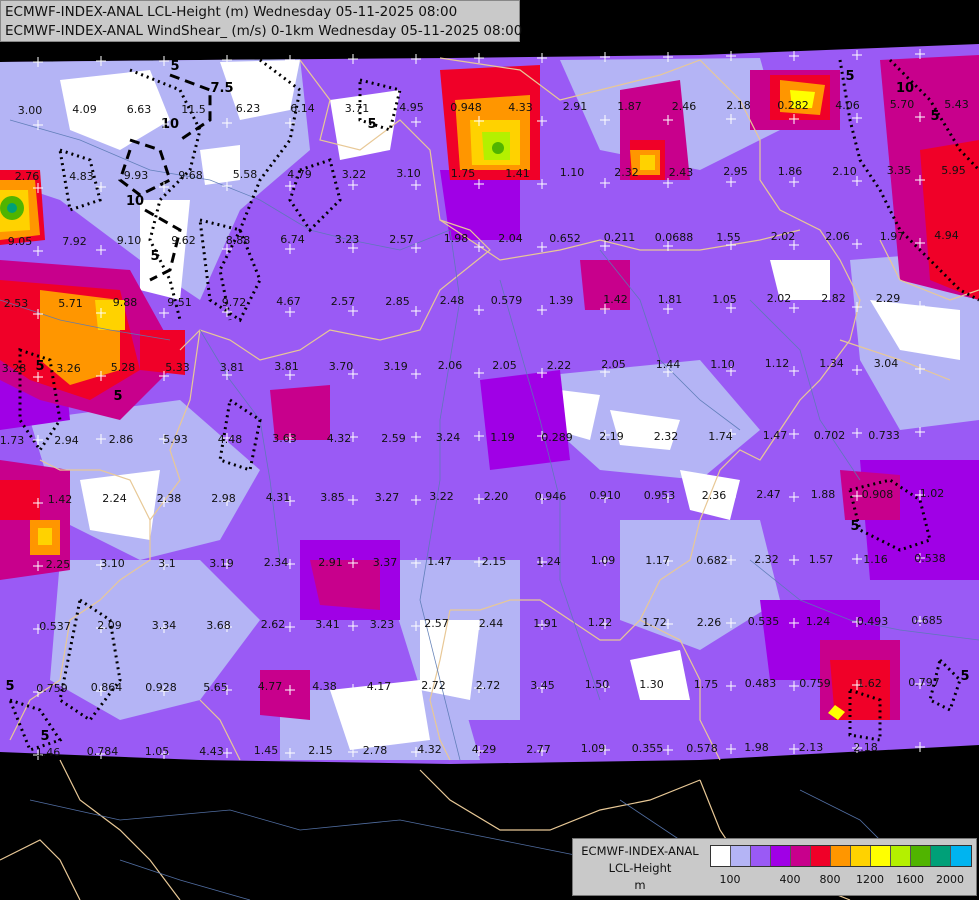  I want to click on grid-value-label: 0.0688, so click(674, 237).